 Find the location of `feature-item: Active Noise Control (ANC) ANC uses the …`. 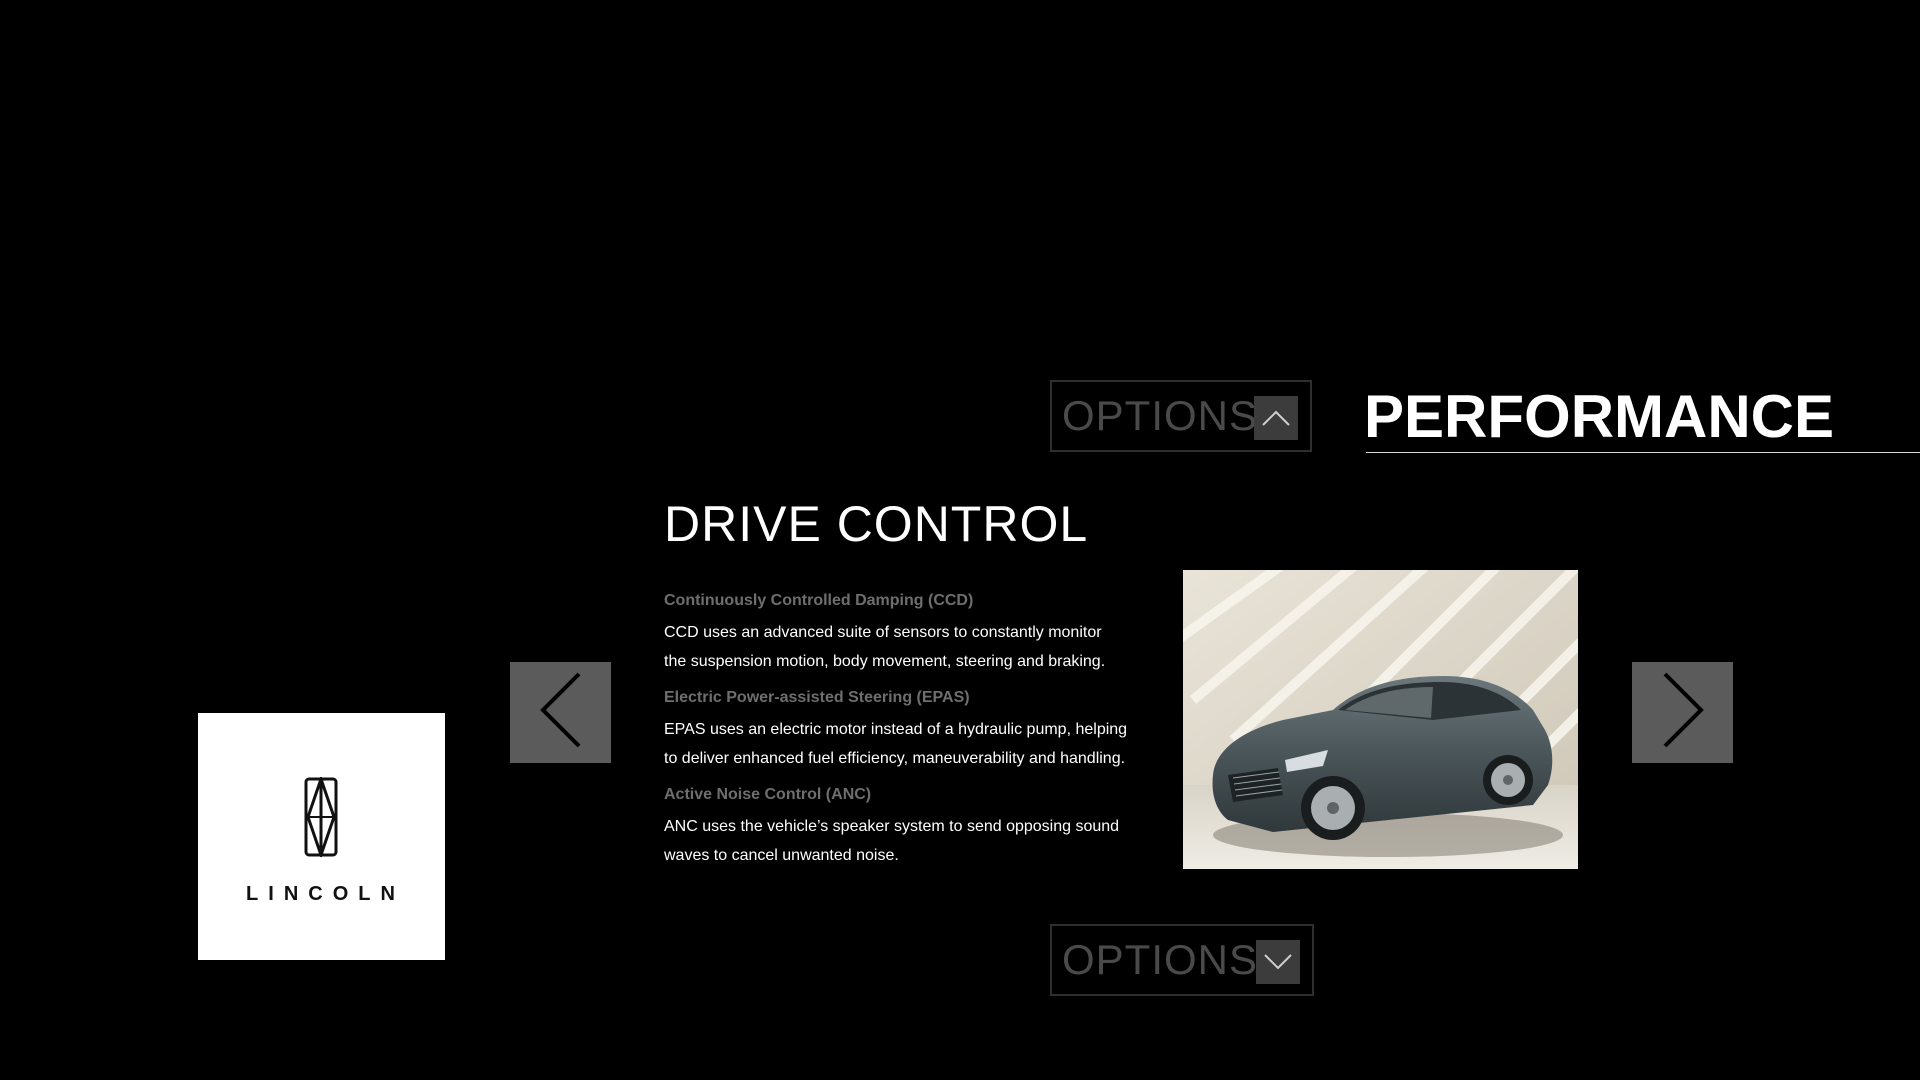

feature-item: Active Noise Control (ANC) ANC uses the … is located at coordinates (914, 827).